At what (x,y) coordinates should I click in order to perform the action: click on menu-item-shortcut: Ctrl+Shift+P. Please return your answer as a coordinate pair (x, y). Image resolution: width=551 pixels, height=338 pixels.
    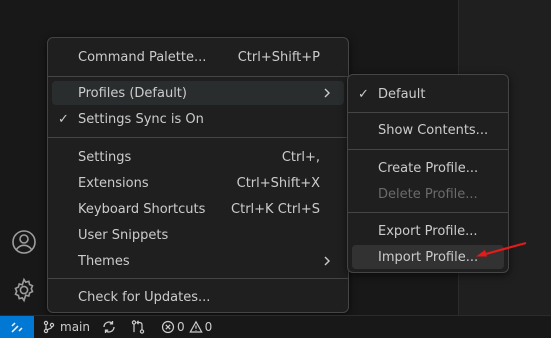
    Looking at the image, I should click on (278, 57).